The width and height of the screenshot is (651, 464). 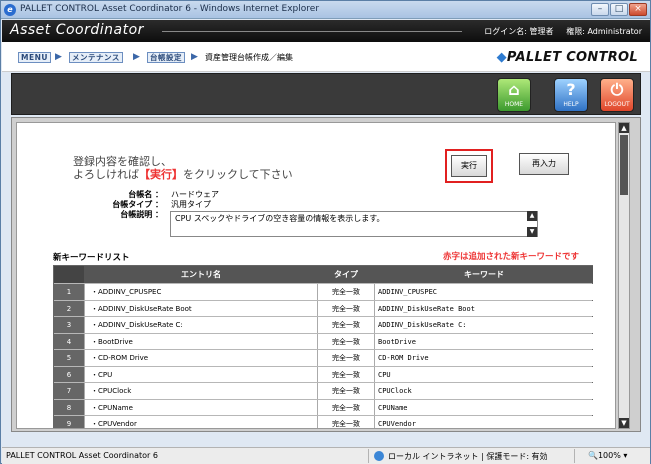 What do you see at coordinates (484, 391) in the screenshot?
I see `keyword: CPUClock` at bounding box center [484, 391].